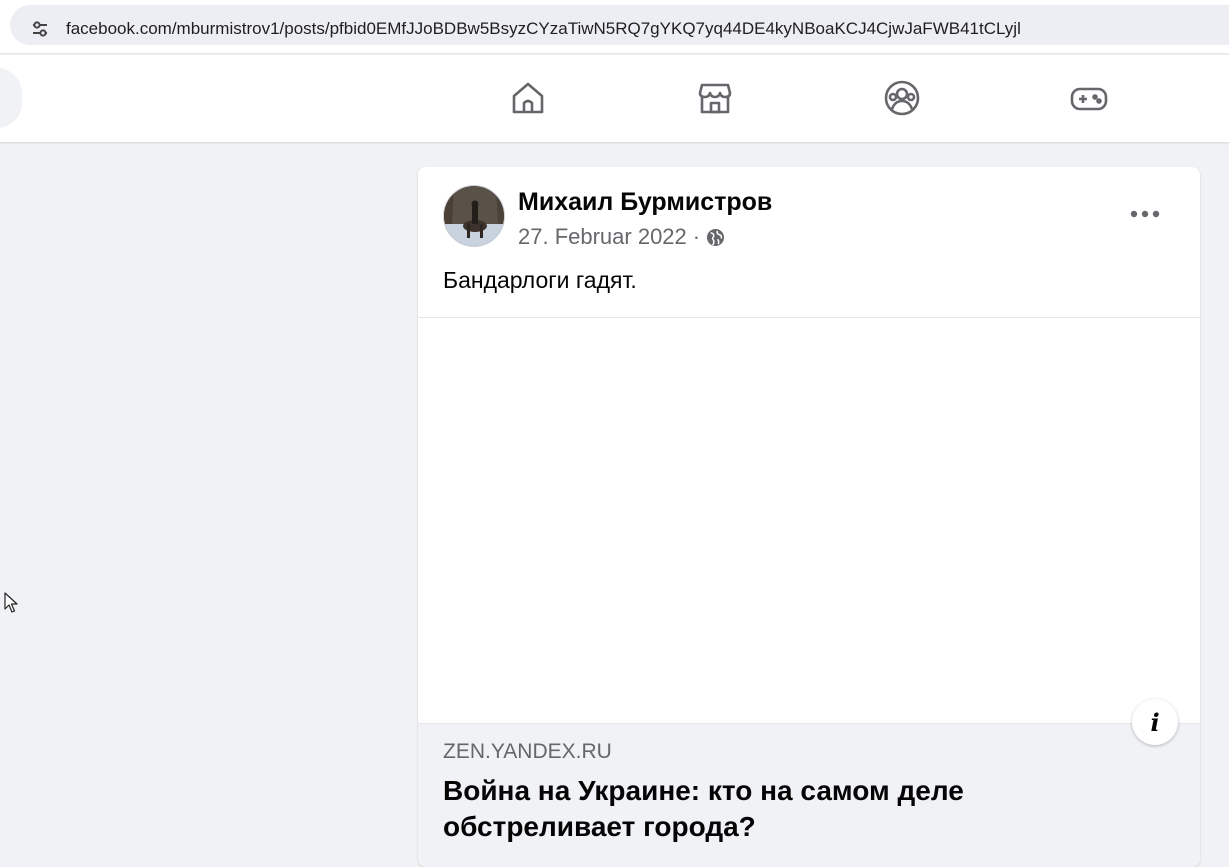  I want to click on more-options-button, so click(1145, 214).